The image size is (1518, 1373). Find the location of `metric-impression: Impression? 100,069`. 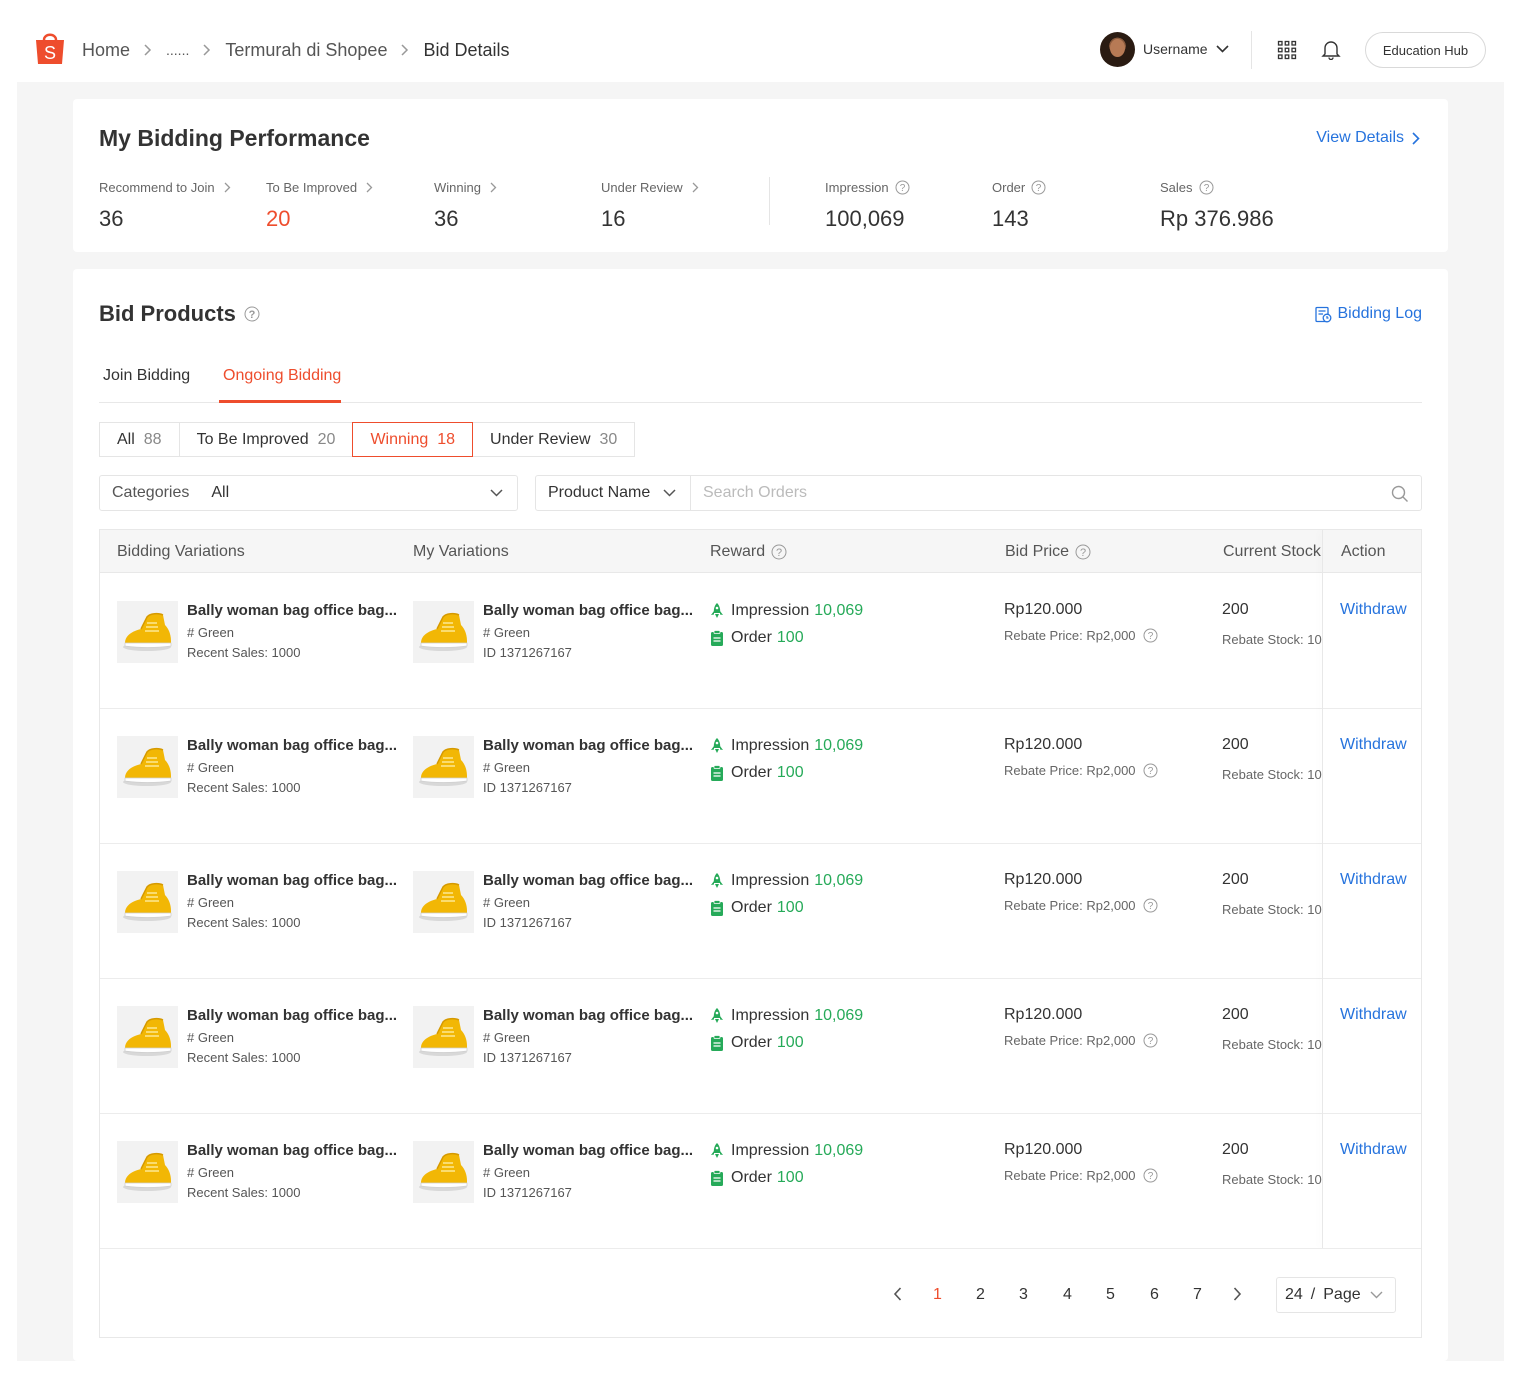

metric-impression: Impression? 100,069 is located at coordinates (867, 205).